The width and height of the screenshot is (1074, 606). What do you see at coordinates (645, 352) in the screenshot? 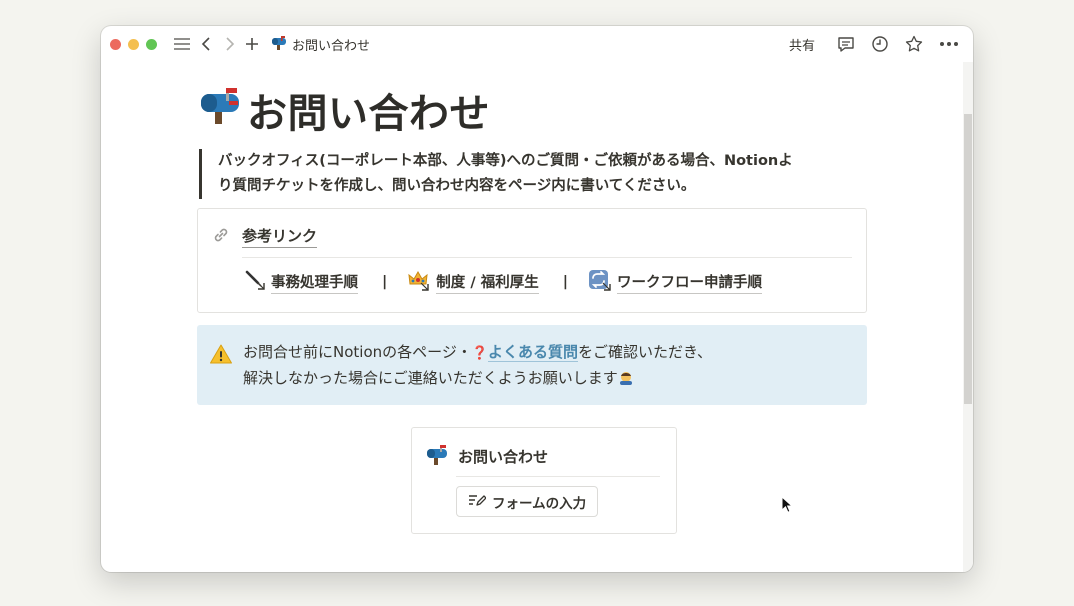
I see `callout-line-1-suffix: をご確認いただき、` at bounding box center [645, 352].